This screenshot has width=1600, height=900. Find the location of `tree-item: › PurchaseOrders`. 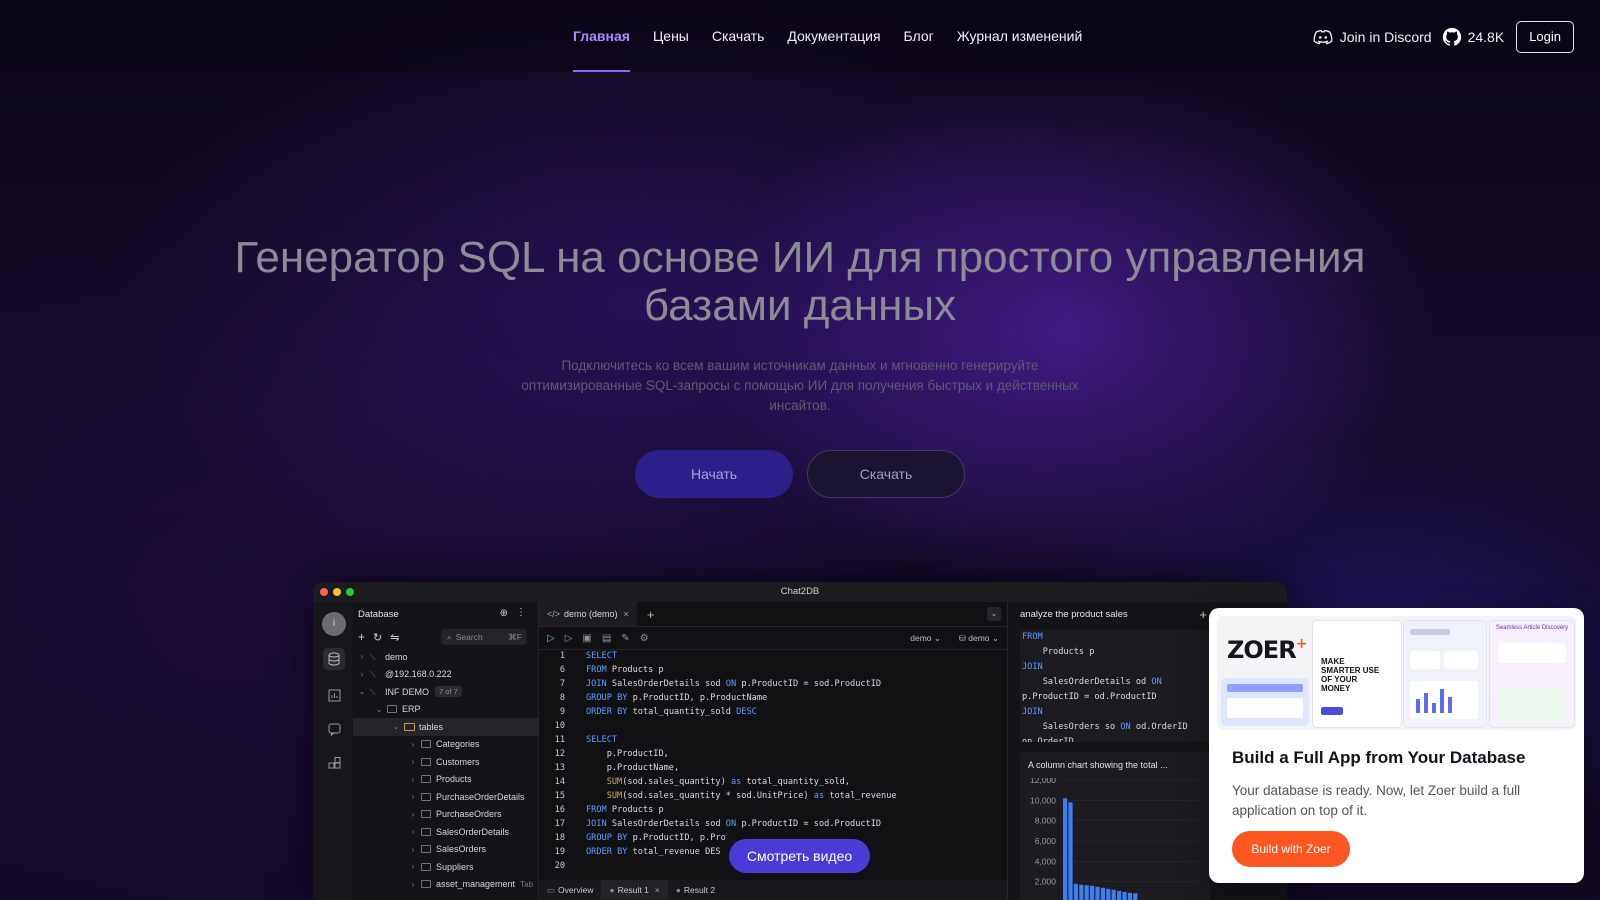

tree-item: › PurchaseOrders is located at coordinates (445, 815).